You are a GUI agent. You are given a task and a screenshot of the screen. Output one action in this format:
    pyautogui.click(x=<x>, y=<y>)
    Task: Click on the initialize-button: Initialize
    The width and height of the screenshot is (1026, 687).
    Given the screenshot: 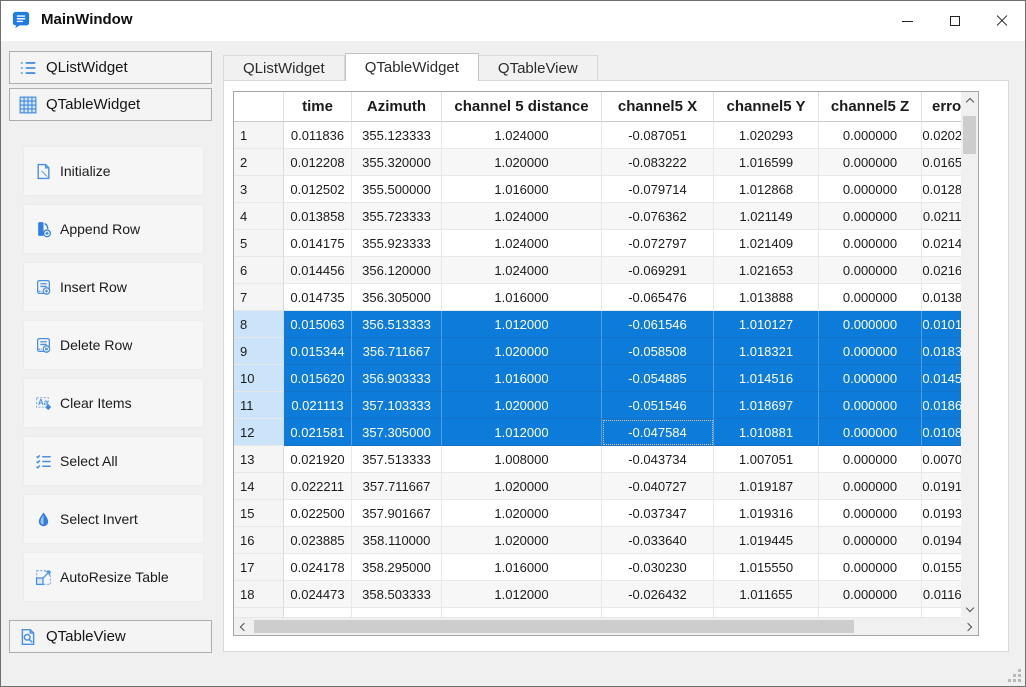 What is the action you would take?
    pyautogui.click(x=113, y=171)
    